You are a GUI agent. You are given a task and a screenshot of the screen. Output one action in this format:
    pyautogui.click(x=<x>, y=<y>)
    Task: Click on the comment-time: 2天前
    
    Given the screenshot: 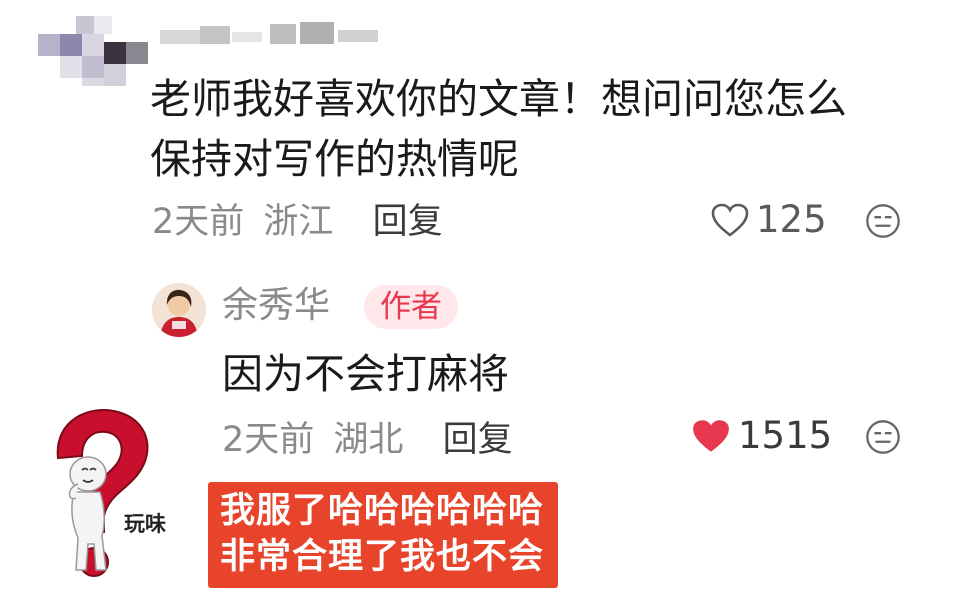 What is the action you would take?
    pyautogui.click(x=198, y=222)
    